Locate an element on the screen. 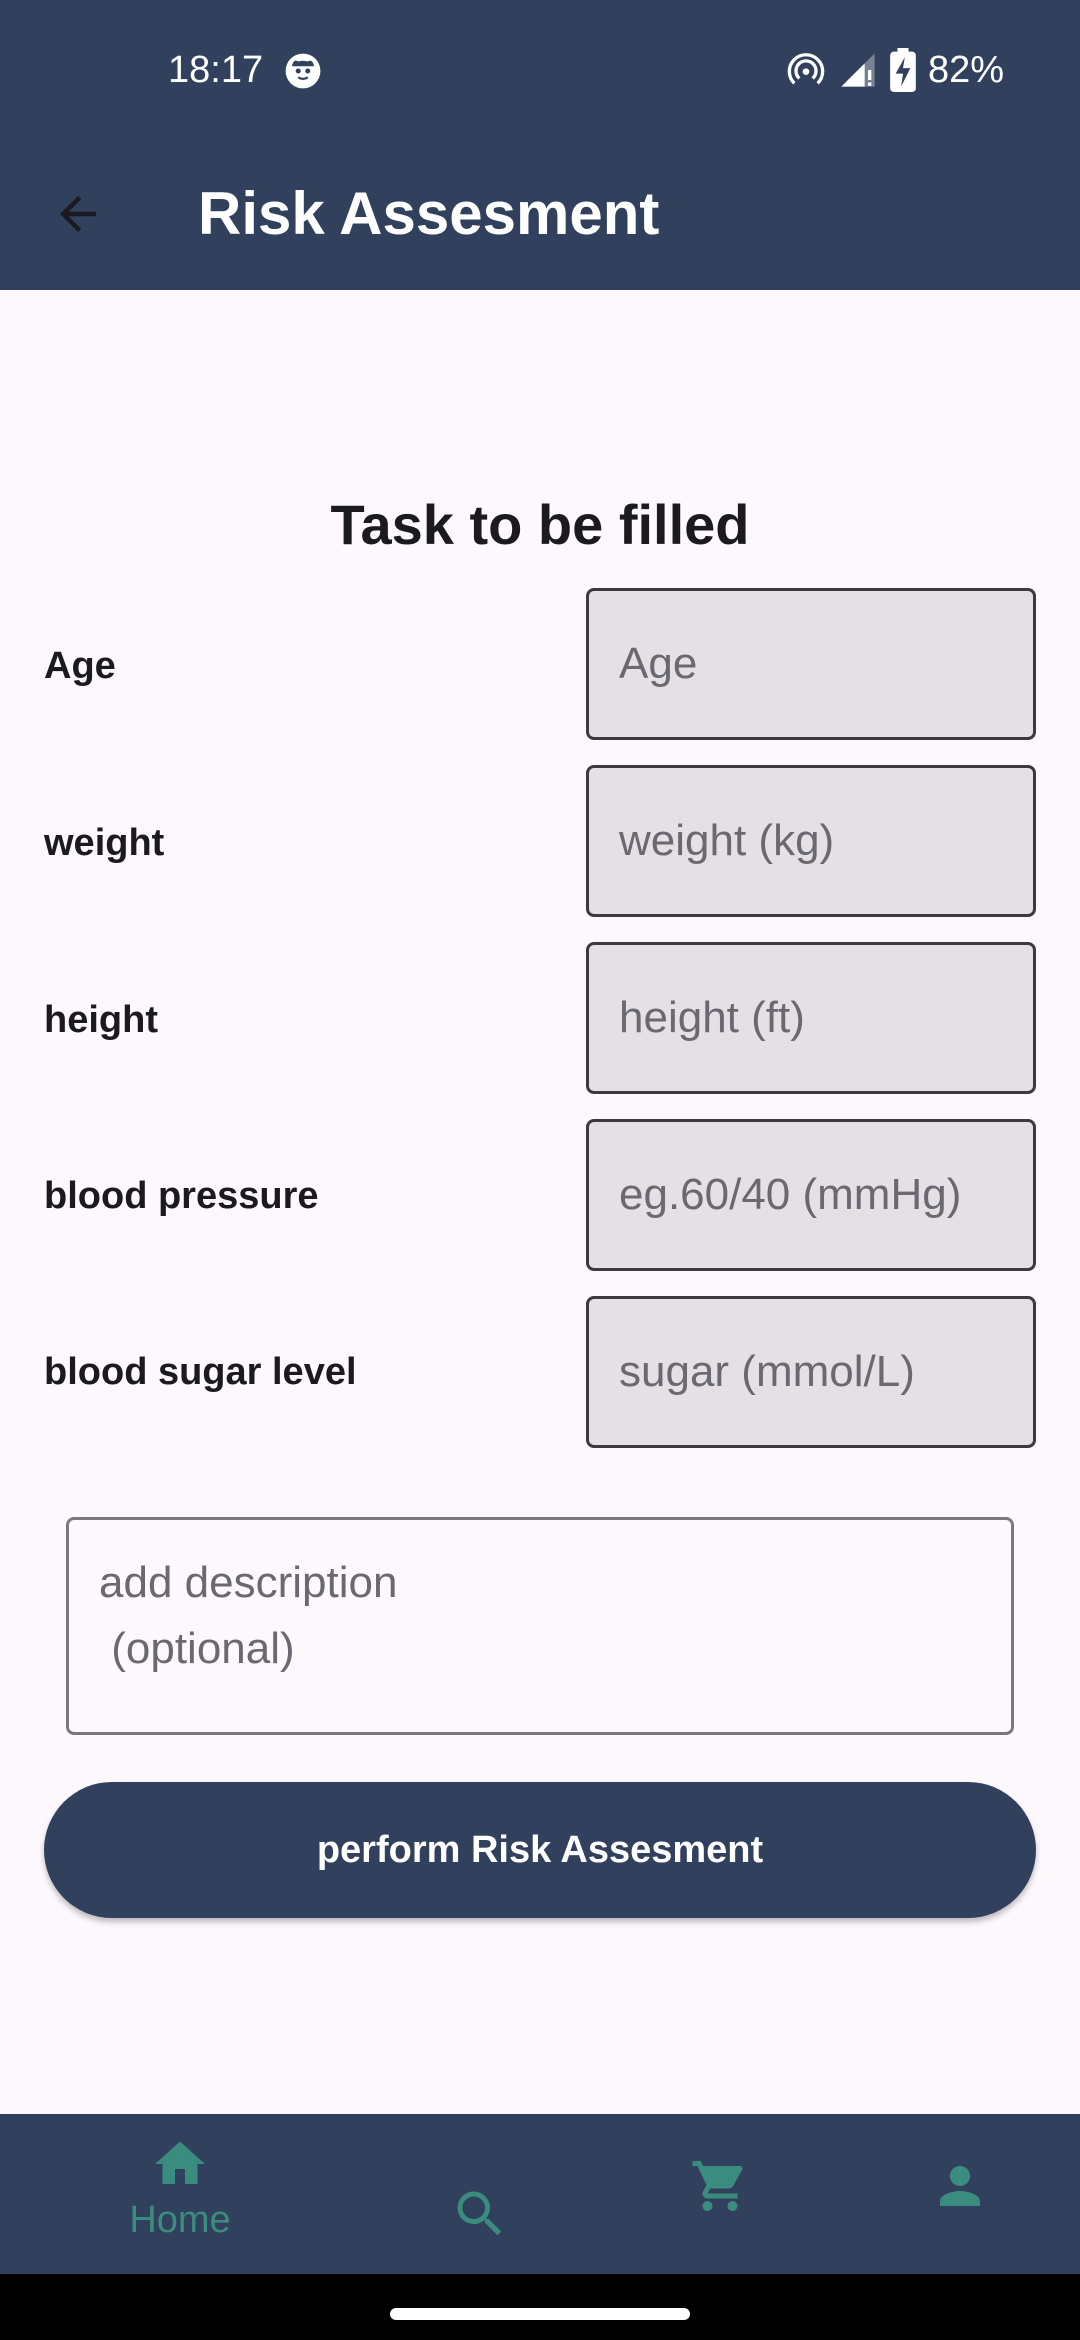 The width and height of the screenshot is (1080, 2340). home-gesture-handle is located at coordinates (540, 2314).